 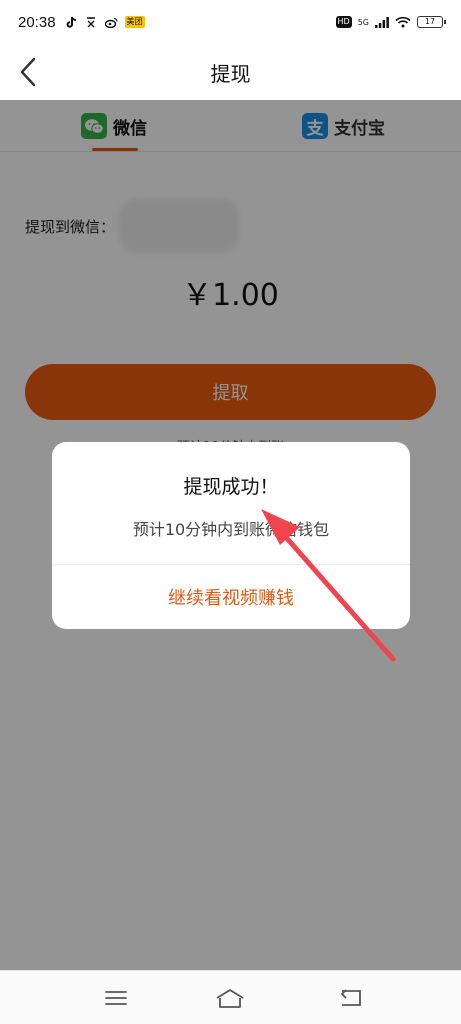 I want to click on annotation-arrow-icon, so click(x=328, y=585).